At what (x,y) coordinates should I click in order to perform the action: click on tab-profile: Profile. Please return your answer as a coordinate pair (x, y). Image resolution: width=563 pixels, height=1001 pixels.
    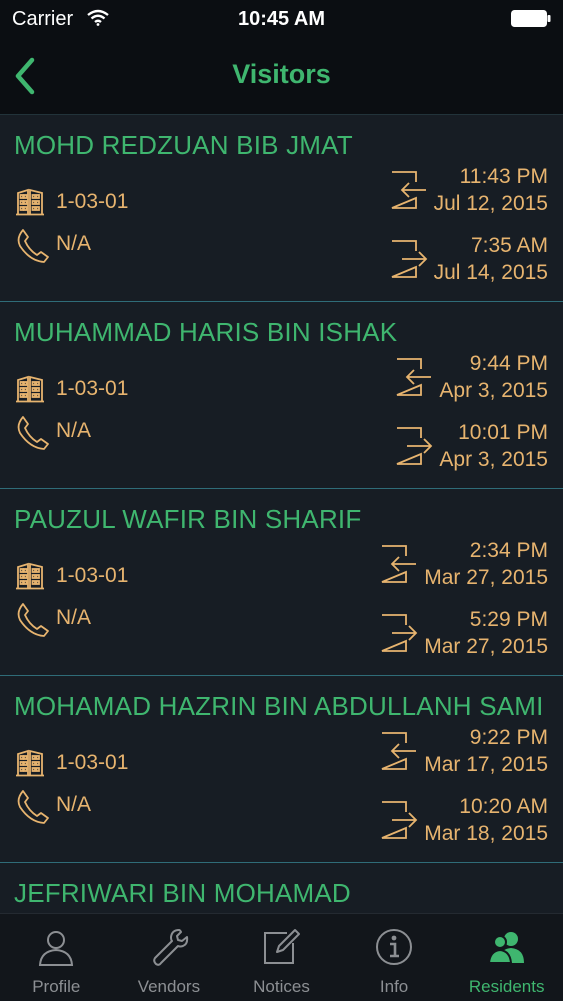
    Looking at the image, I should click on (56, 957).